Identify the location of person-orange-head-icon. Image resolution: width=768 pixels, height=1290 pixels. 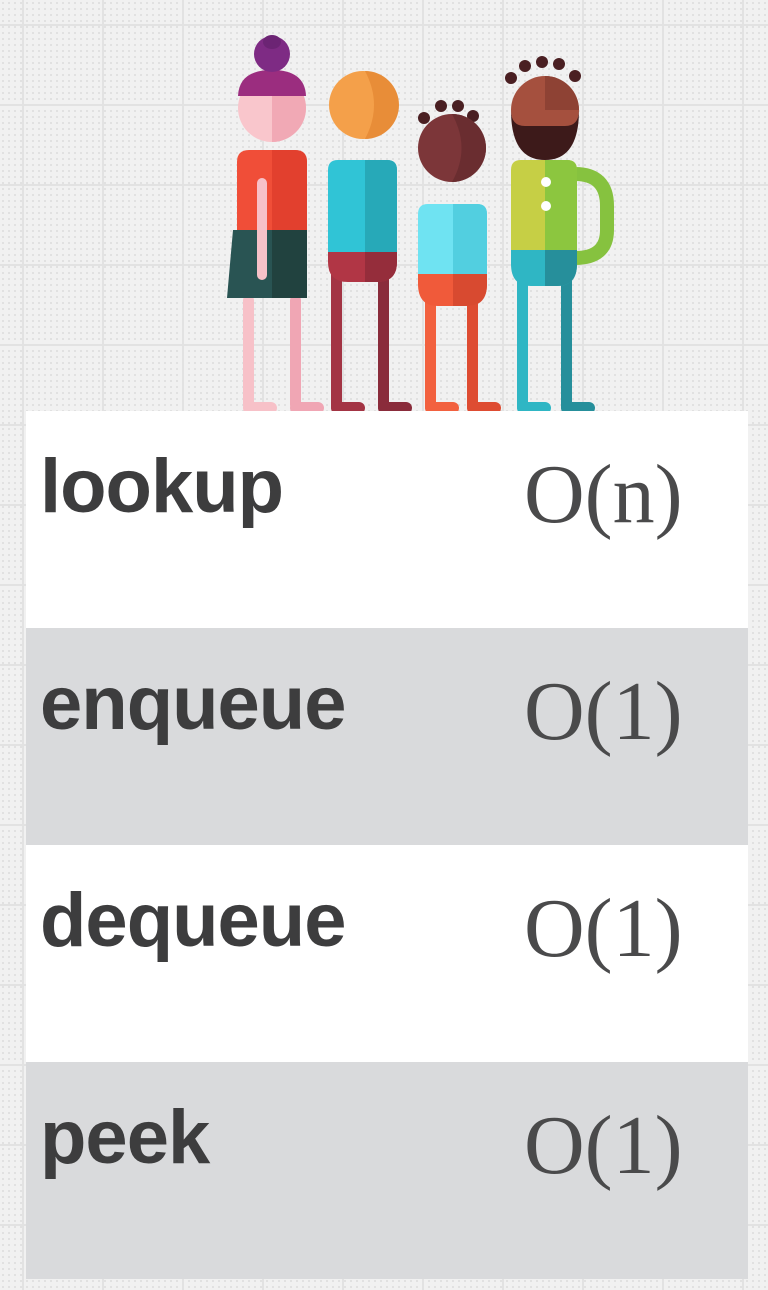
(370, 242).